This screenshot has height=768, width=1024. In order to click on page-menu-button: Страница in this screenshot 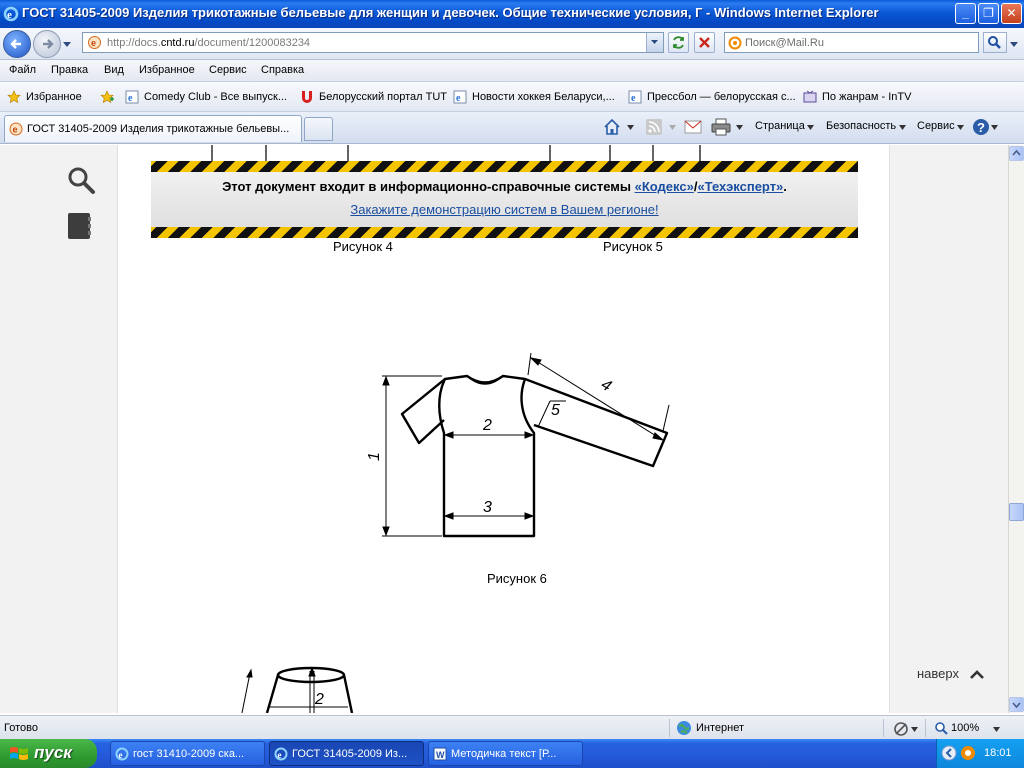, I will do `click(780, 126)`.